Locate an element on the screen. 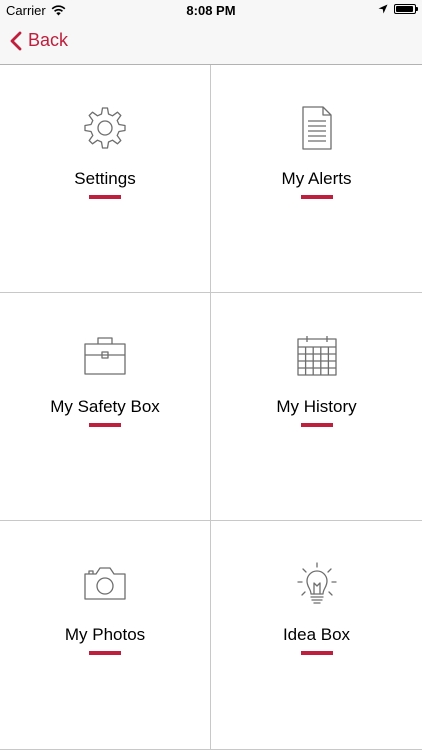  back-button: Back is located at coordinates (39, 40).